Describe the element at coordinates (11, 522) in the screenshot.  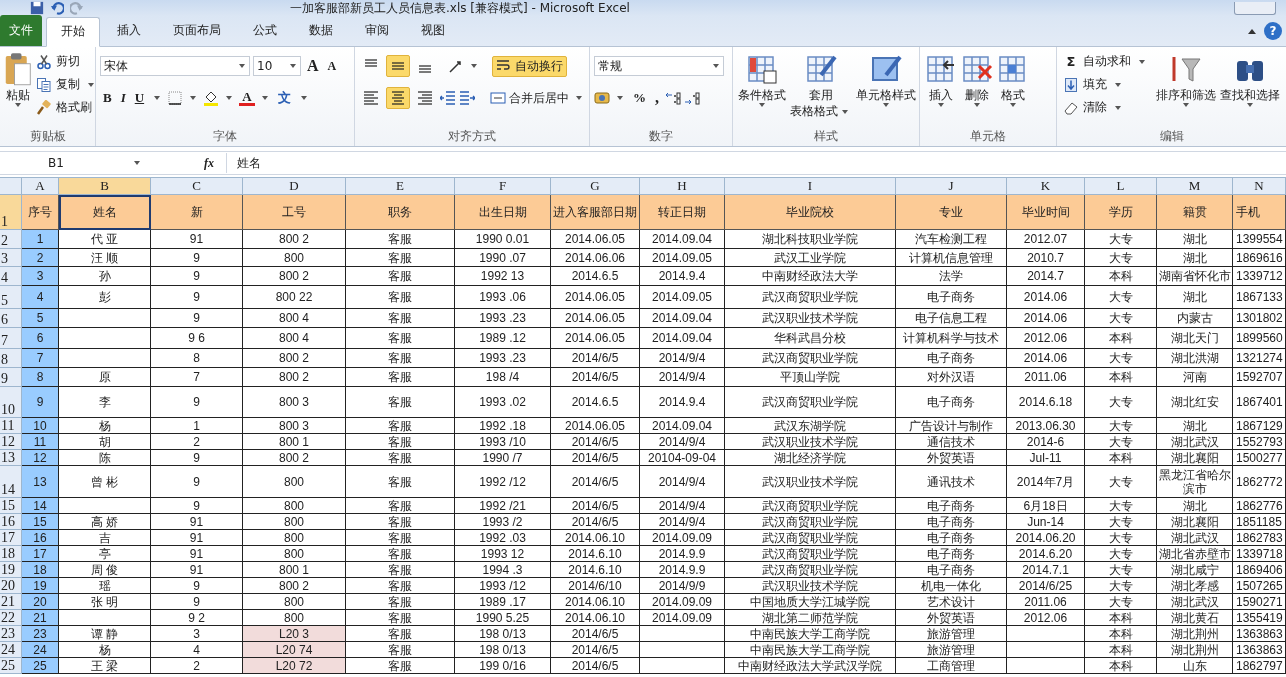
I see `row-header: 16` at that location.